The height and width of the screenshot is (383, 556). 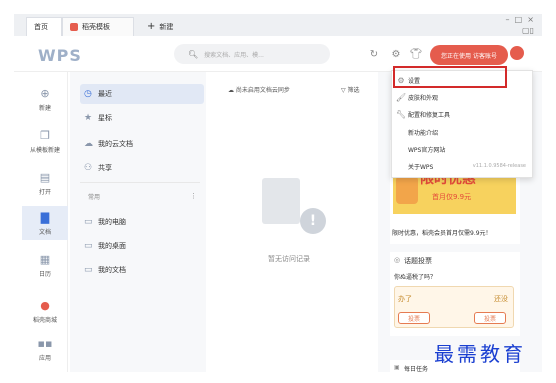 What do you see at coordinates (519, 19) in the screenshot?
I see `maximize-button: □` at bounding box center [519, 19].